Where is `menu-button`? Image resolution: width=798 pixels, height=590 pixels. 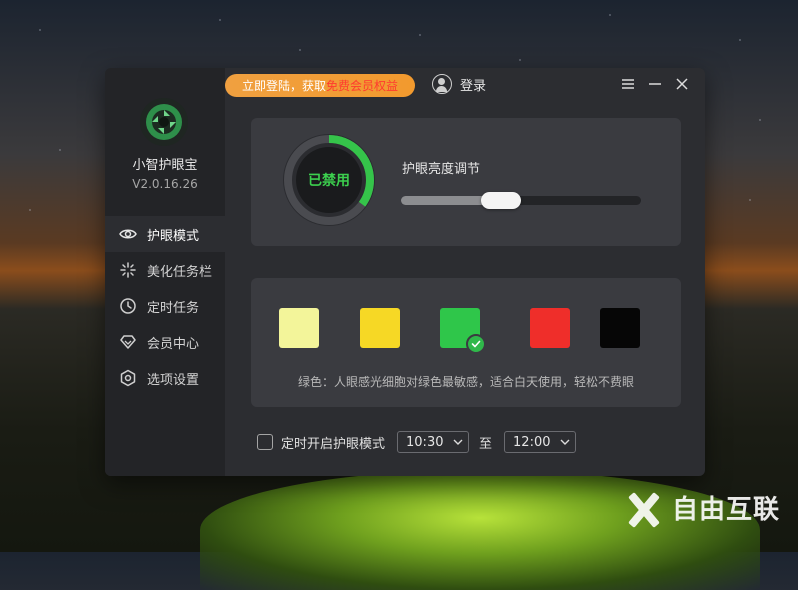
menu-button is located at coordinates (628, 84).